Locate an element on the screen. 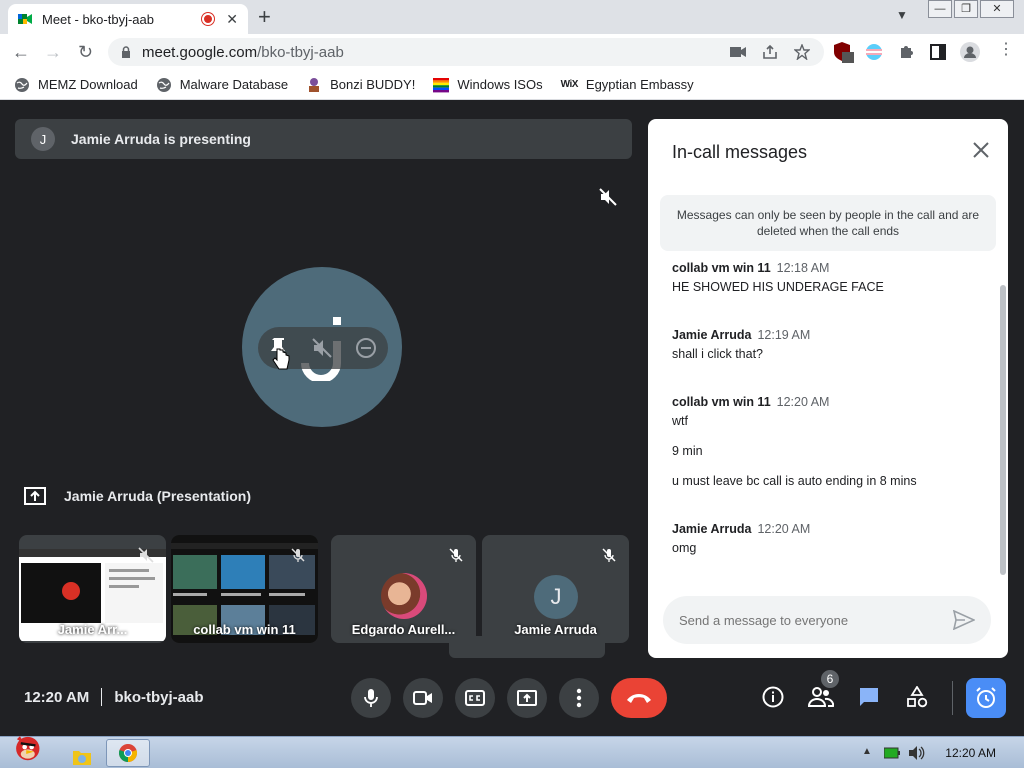 The height and width of the screenshot is (768, 1024). chat-scrollbar is located at coordinates (1003, 430).